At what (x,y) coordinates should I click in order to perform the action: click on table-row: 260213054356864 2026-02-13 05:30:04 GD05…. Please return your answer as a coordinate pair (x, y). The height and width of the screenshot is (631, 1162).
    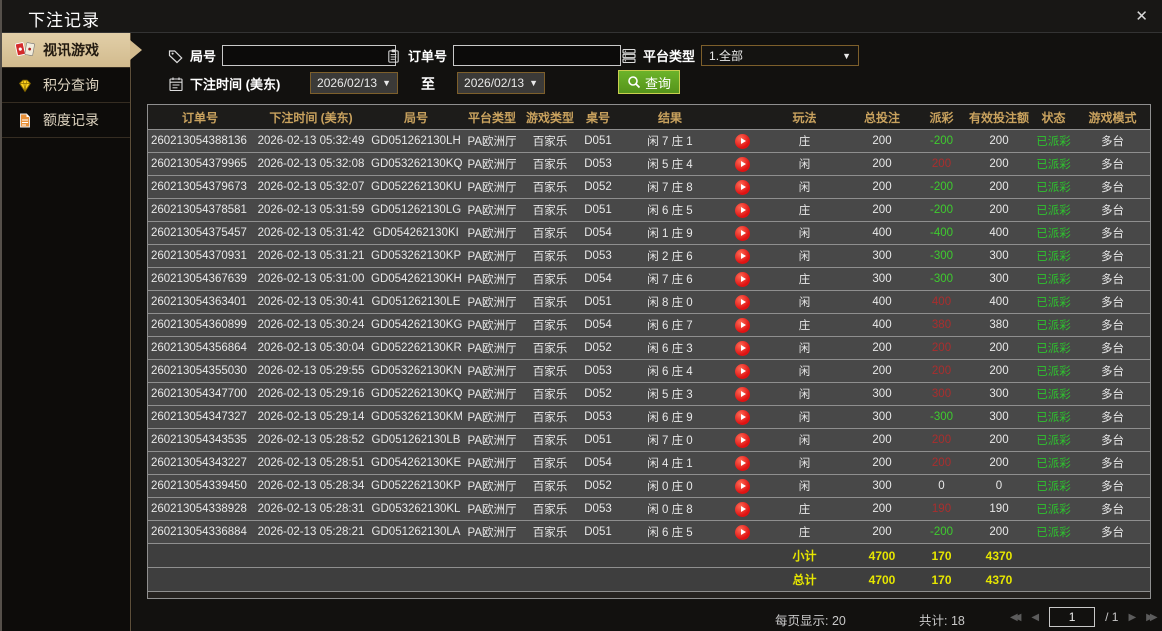
    Looking at the image, I should click on (649, 348).